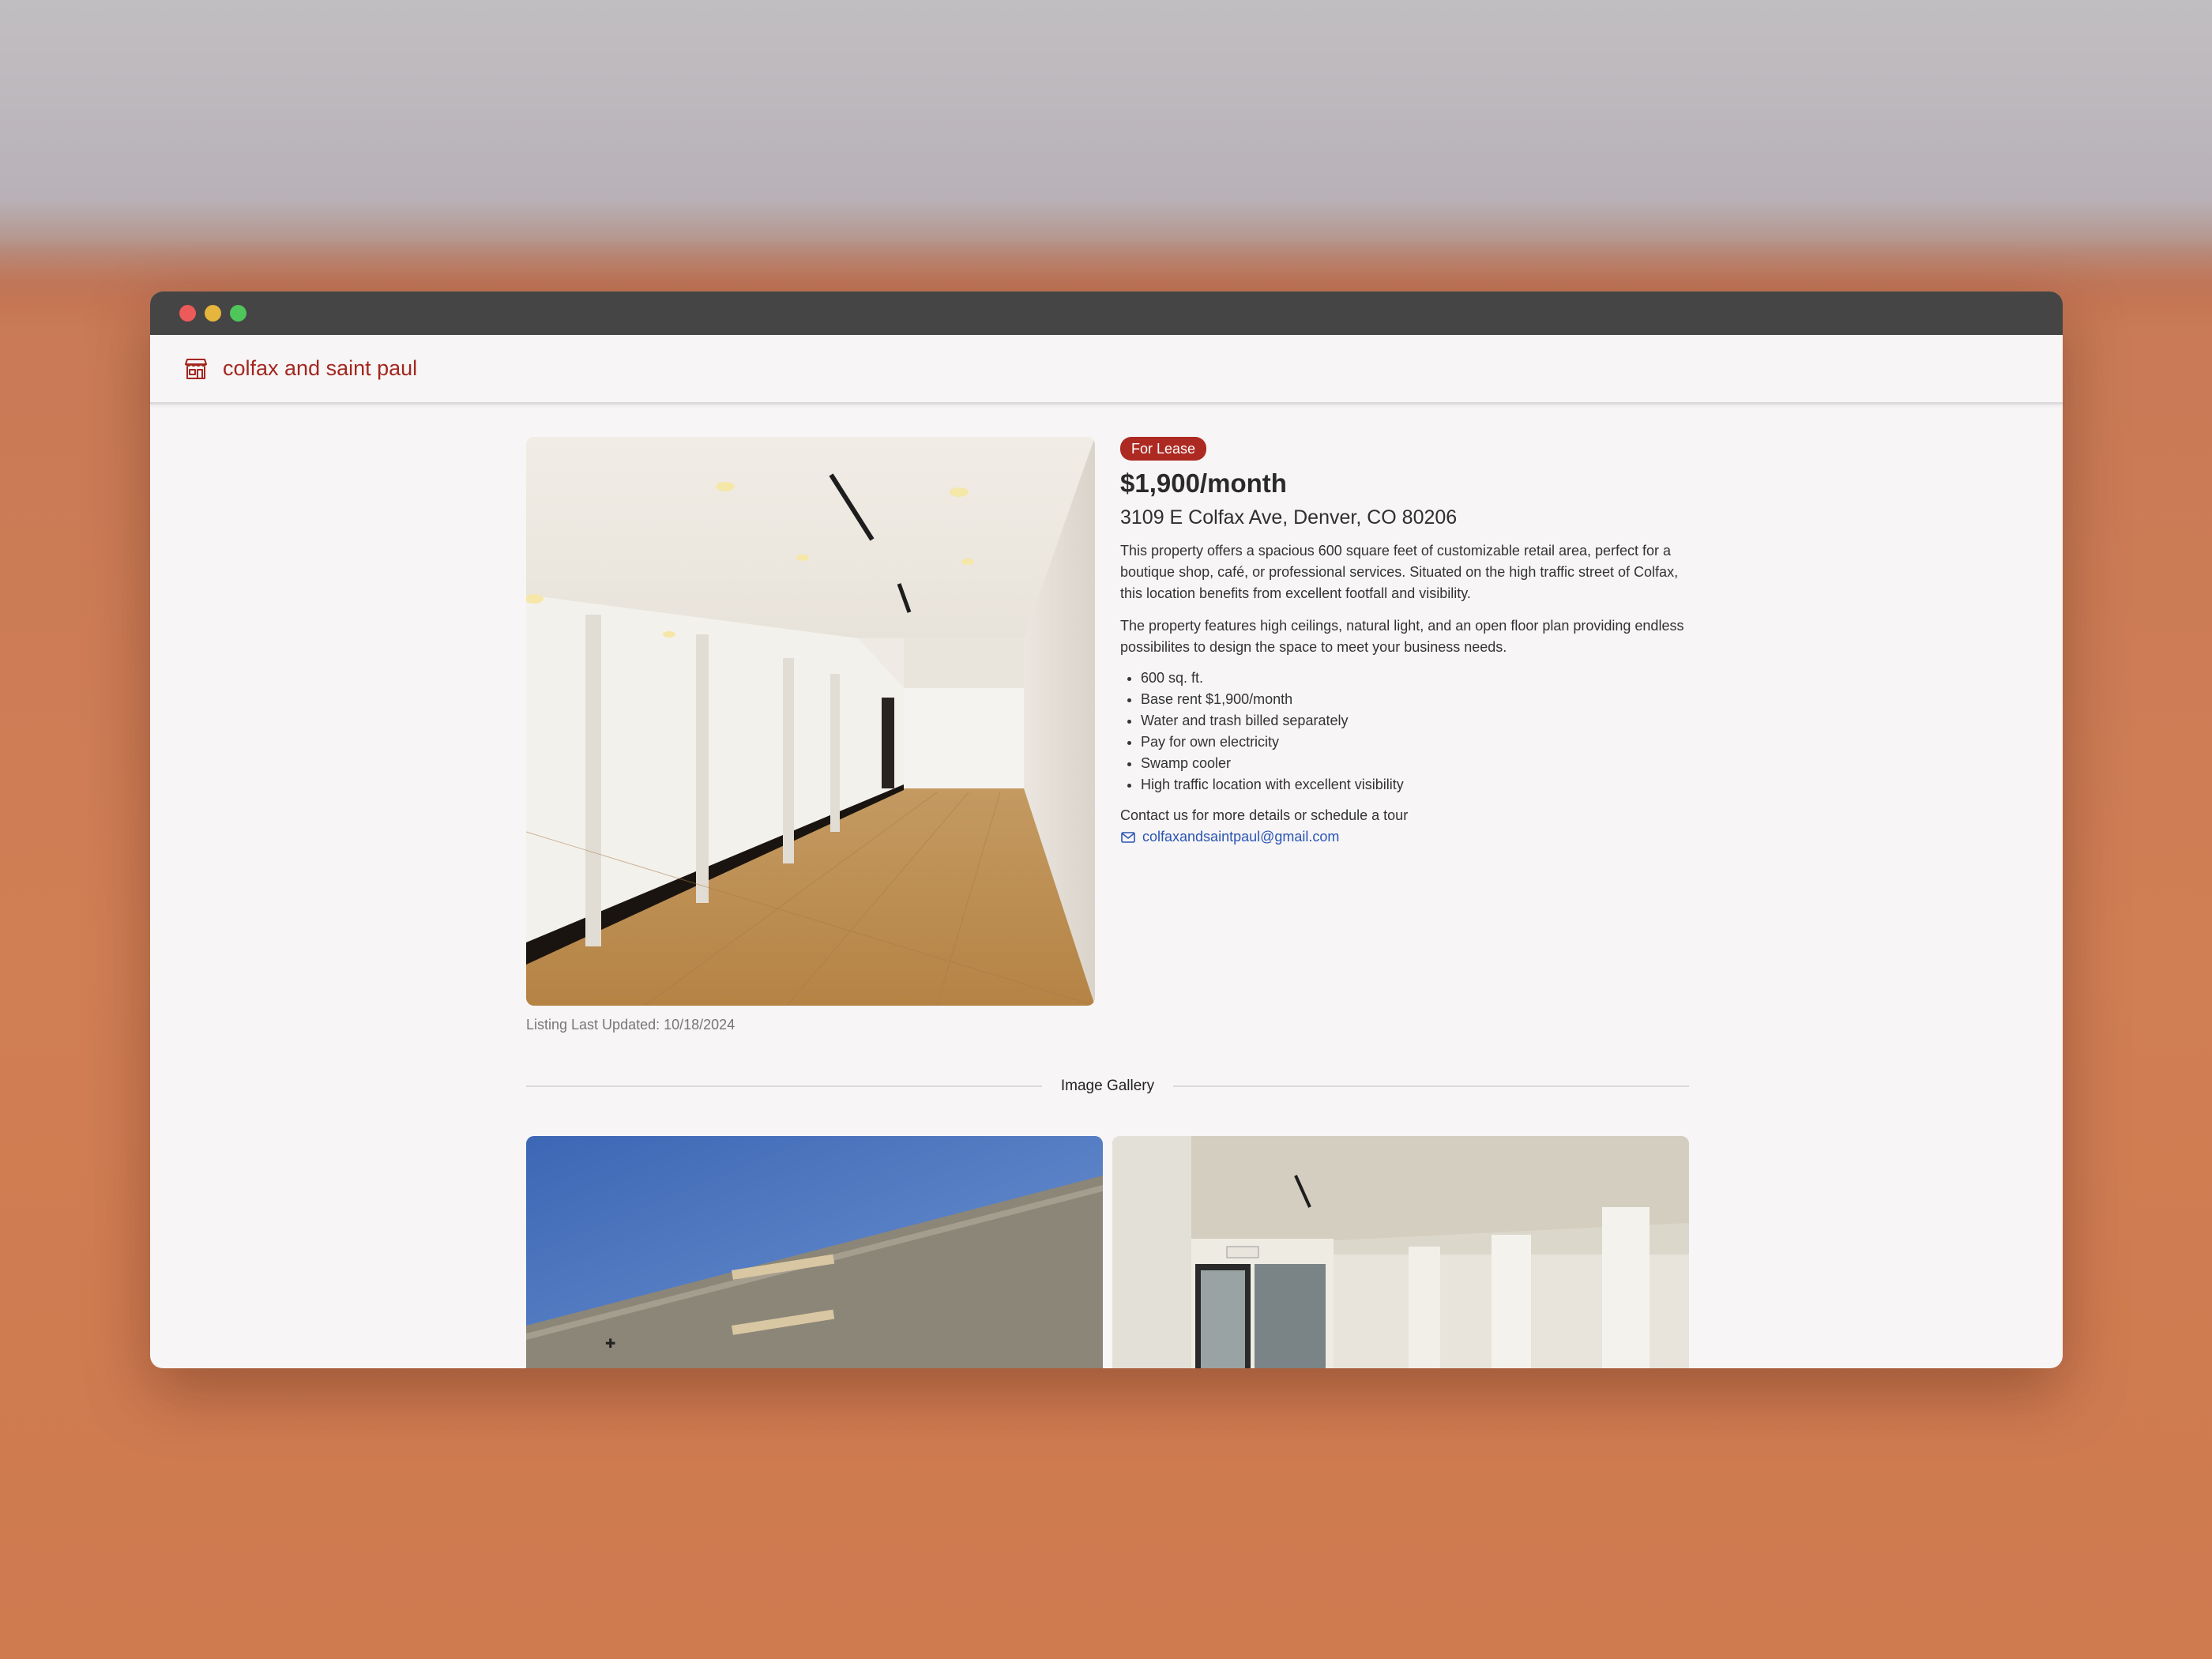 The image size is (2212, 1659). I want to click on home-link: colfax and saint paul, so click(300, 369).